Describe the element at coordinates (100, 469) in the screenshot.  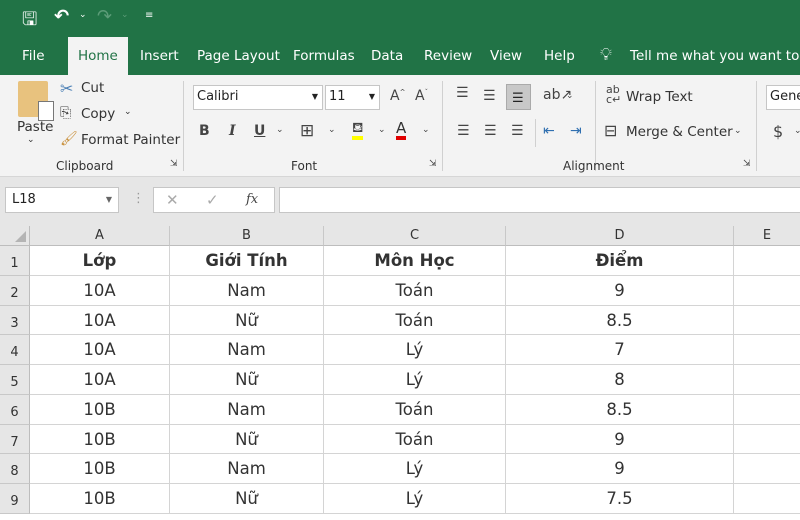
I see `cell-a8: 10B` at that location.